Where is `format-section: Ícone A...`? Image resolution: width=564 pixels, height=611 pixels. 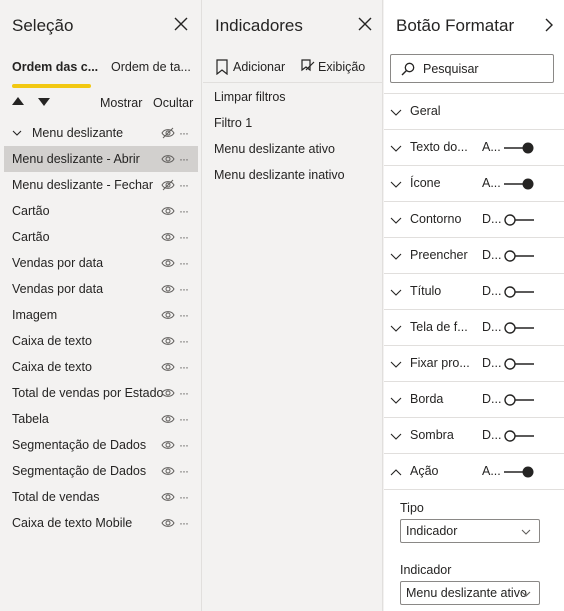
format-section: Ícone A... is located at coordinates (474, 184).